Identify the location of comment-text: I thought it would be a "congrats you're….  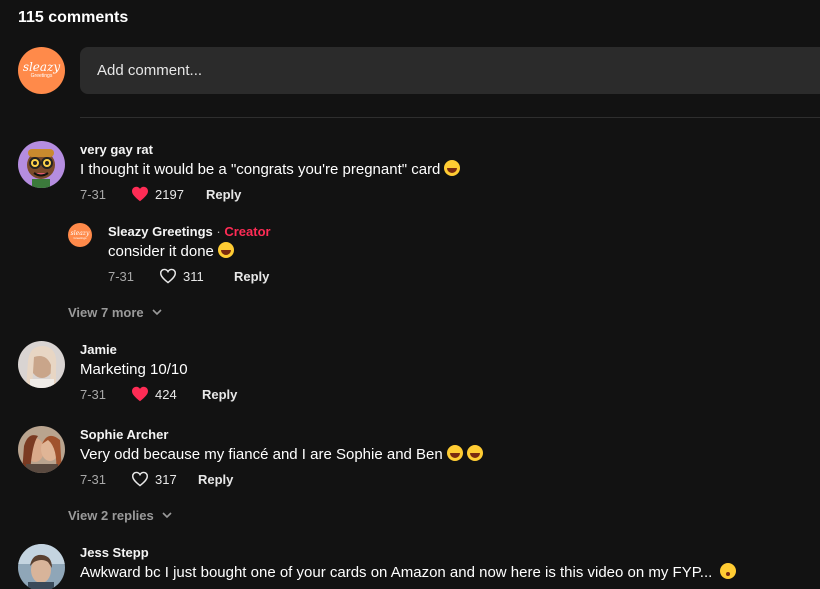
(260, 169).